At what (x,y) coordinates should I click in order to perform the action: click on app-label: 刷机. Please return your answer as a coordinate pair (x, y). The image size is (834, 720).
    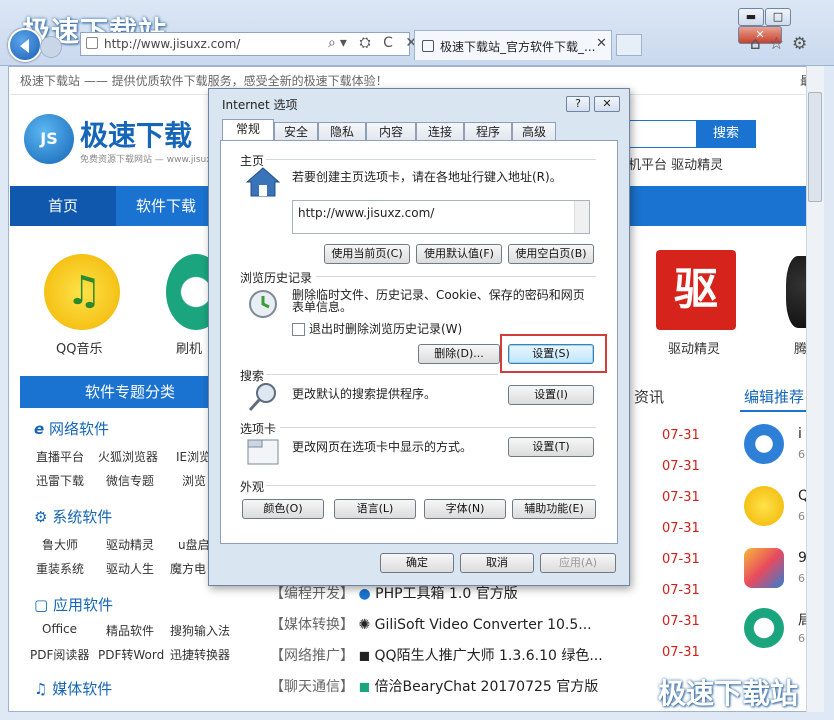
    Looking at the image, I should click on (189, 347).